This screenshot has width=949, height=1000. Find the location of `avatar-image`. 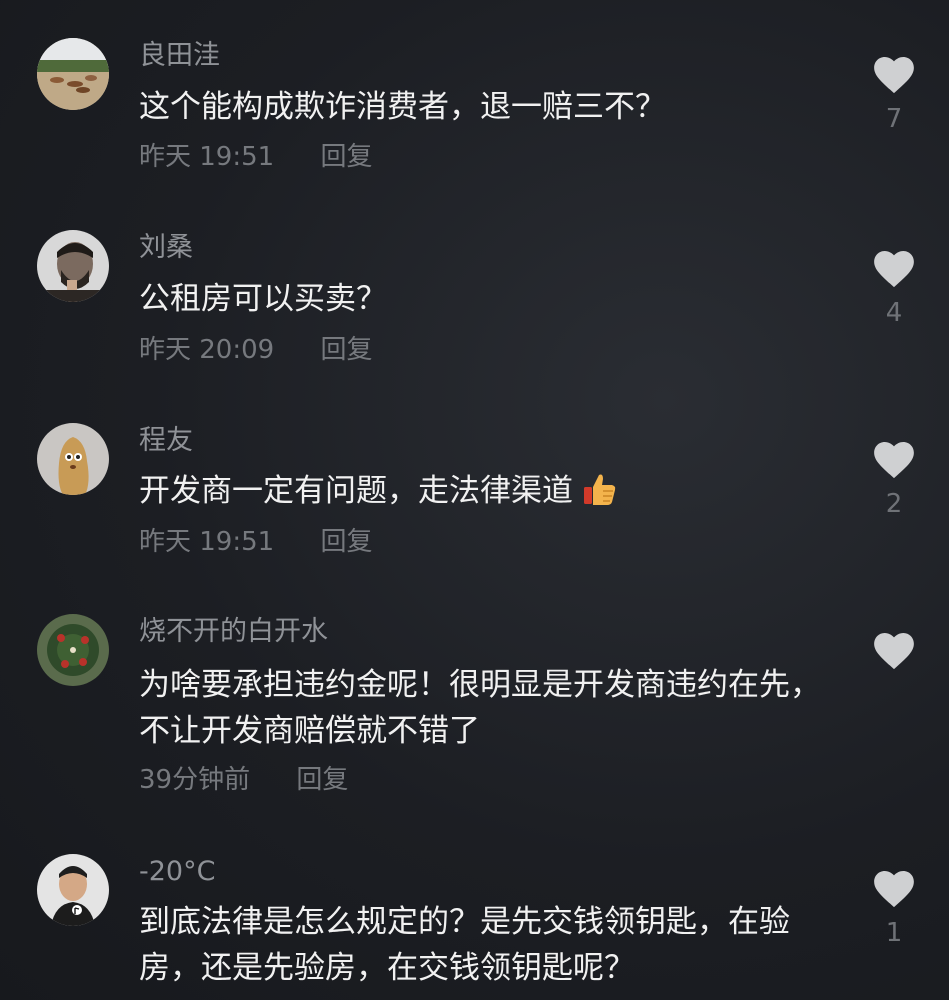

avatar-image is located at coordinates (73, 890).